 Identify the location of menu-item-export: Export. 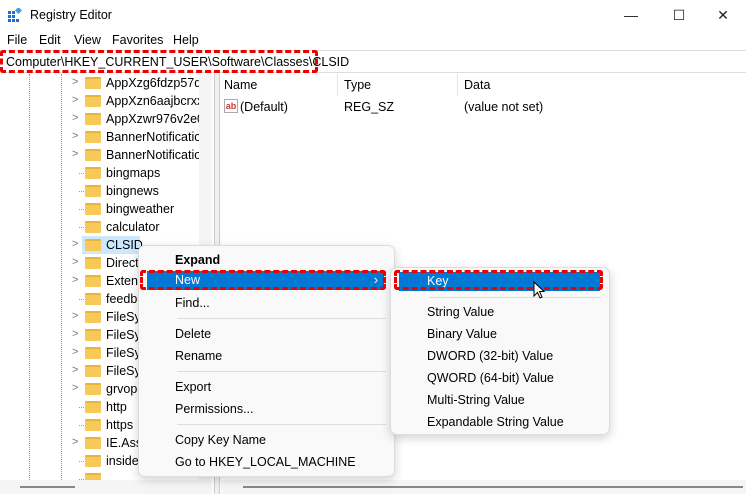
(266, 387).